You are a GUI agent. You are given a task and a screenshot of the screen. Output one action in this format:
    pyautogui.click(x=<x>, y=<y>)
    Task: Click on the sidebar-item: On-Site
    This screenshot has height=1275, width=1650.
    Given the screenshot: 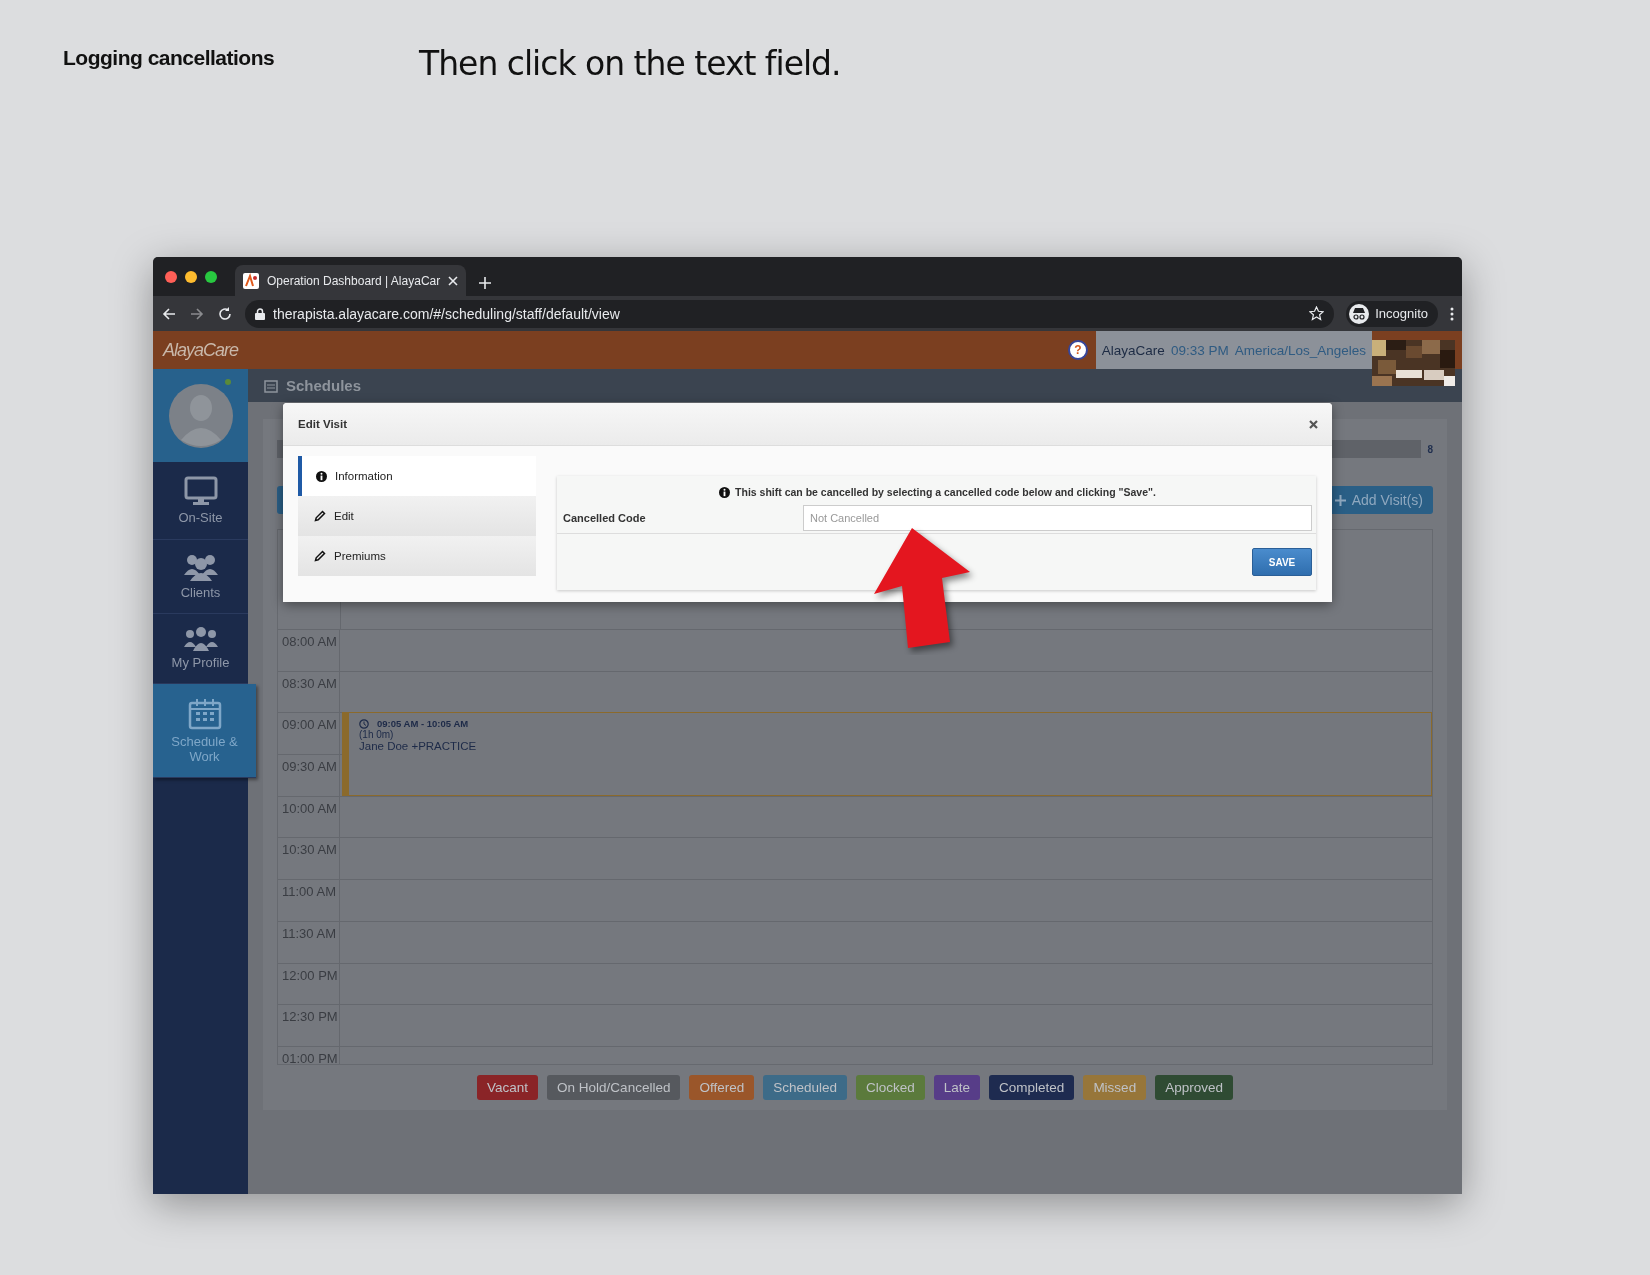 What is the action you would take?
    pyautogui.click(x=200, y=501)
    